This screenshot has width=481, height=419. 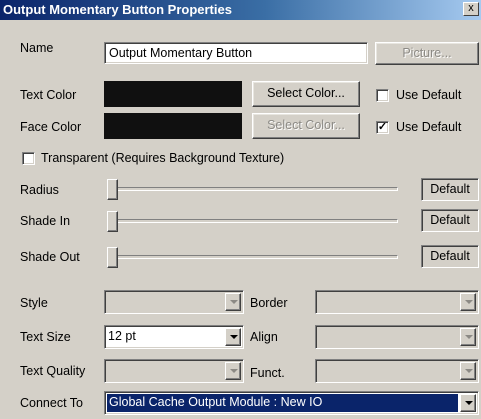 What do you see at coordinates (397, 371) in the screenshot?
I see `funct-dropdown` at bounding box center [397, 371].